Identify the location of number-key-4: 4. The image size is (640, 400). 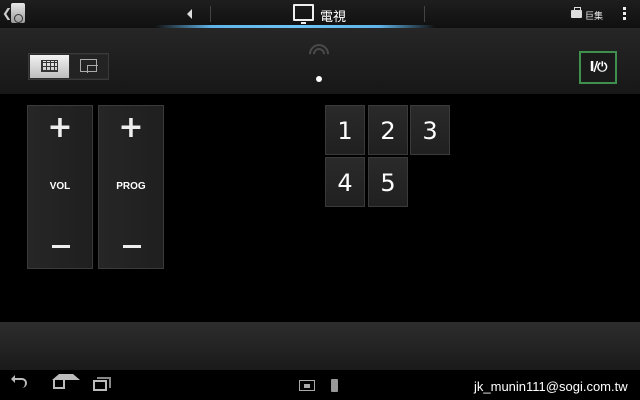
(345, 182).